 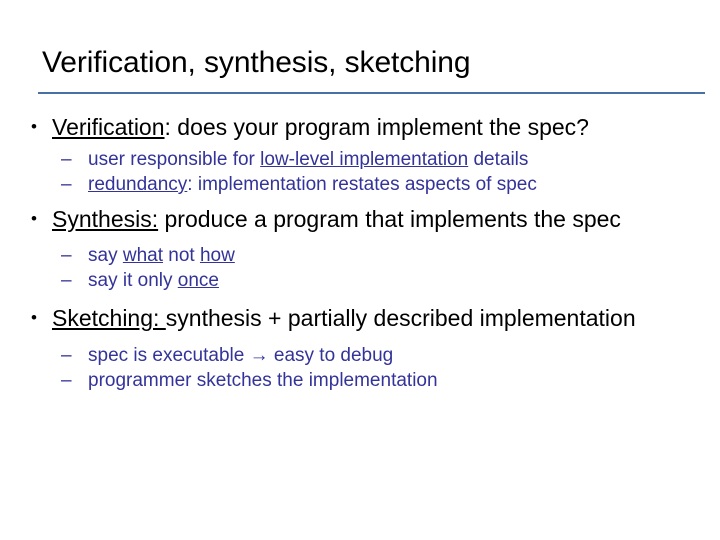 I want to click on sub-bullet-pre: programmer sketches the implementation, so click(x=263, y=380).